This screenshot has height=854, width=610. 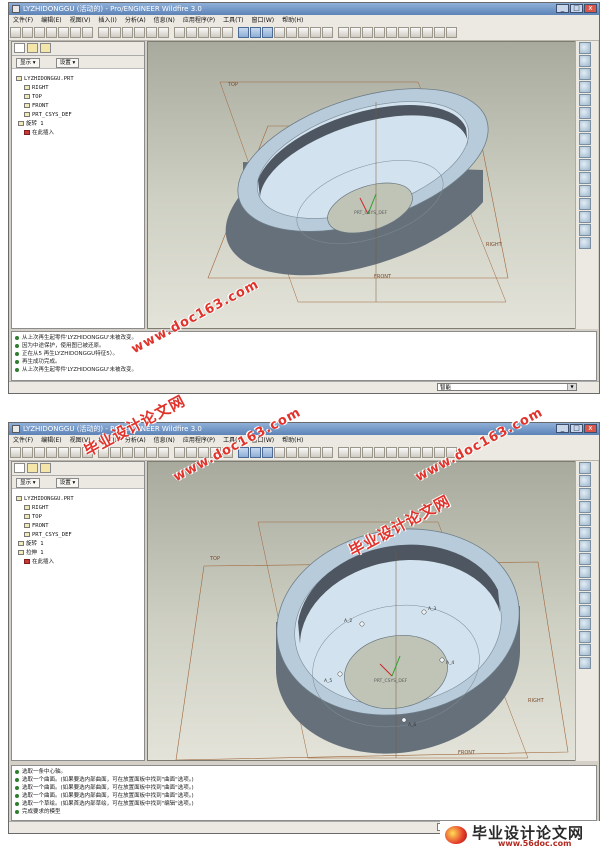 I want to click on settings-dropdown: 设置 ▾, so click(x=67, y=63).